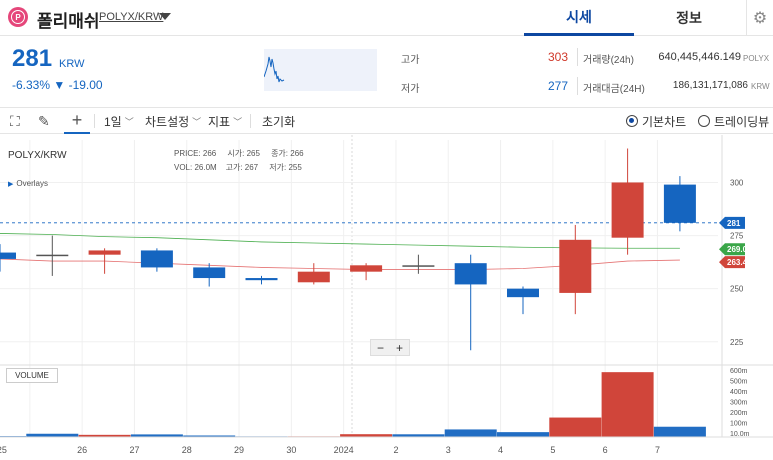  I want to click on chart-settings-select: 차트설정 ﹀, so click(173, 121).